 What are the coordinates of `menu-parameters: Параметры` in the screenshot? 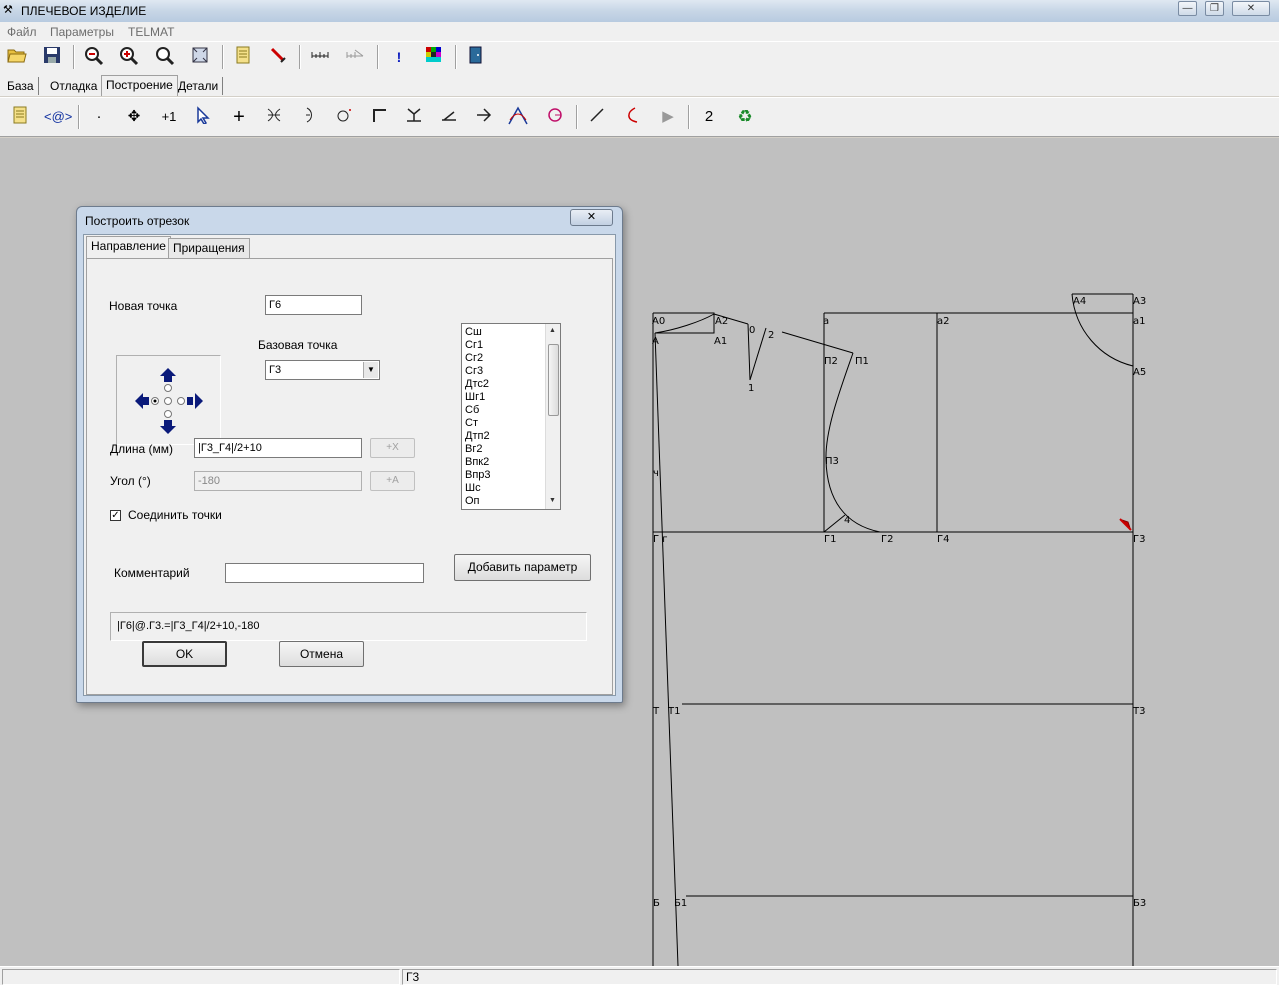 It's located at (82, 32).